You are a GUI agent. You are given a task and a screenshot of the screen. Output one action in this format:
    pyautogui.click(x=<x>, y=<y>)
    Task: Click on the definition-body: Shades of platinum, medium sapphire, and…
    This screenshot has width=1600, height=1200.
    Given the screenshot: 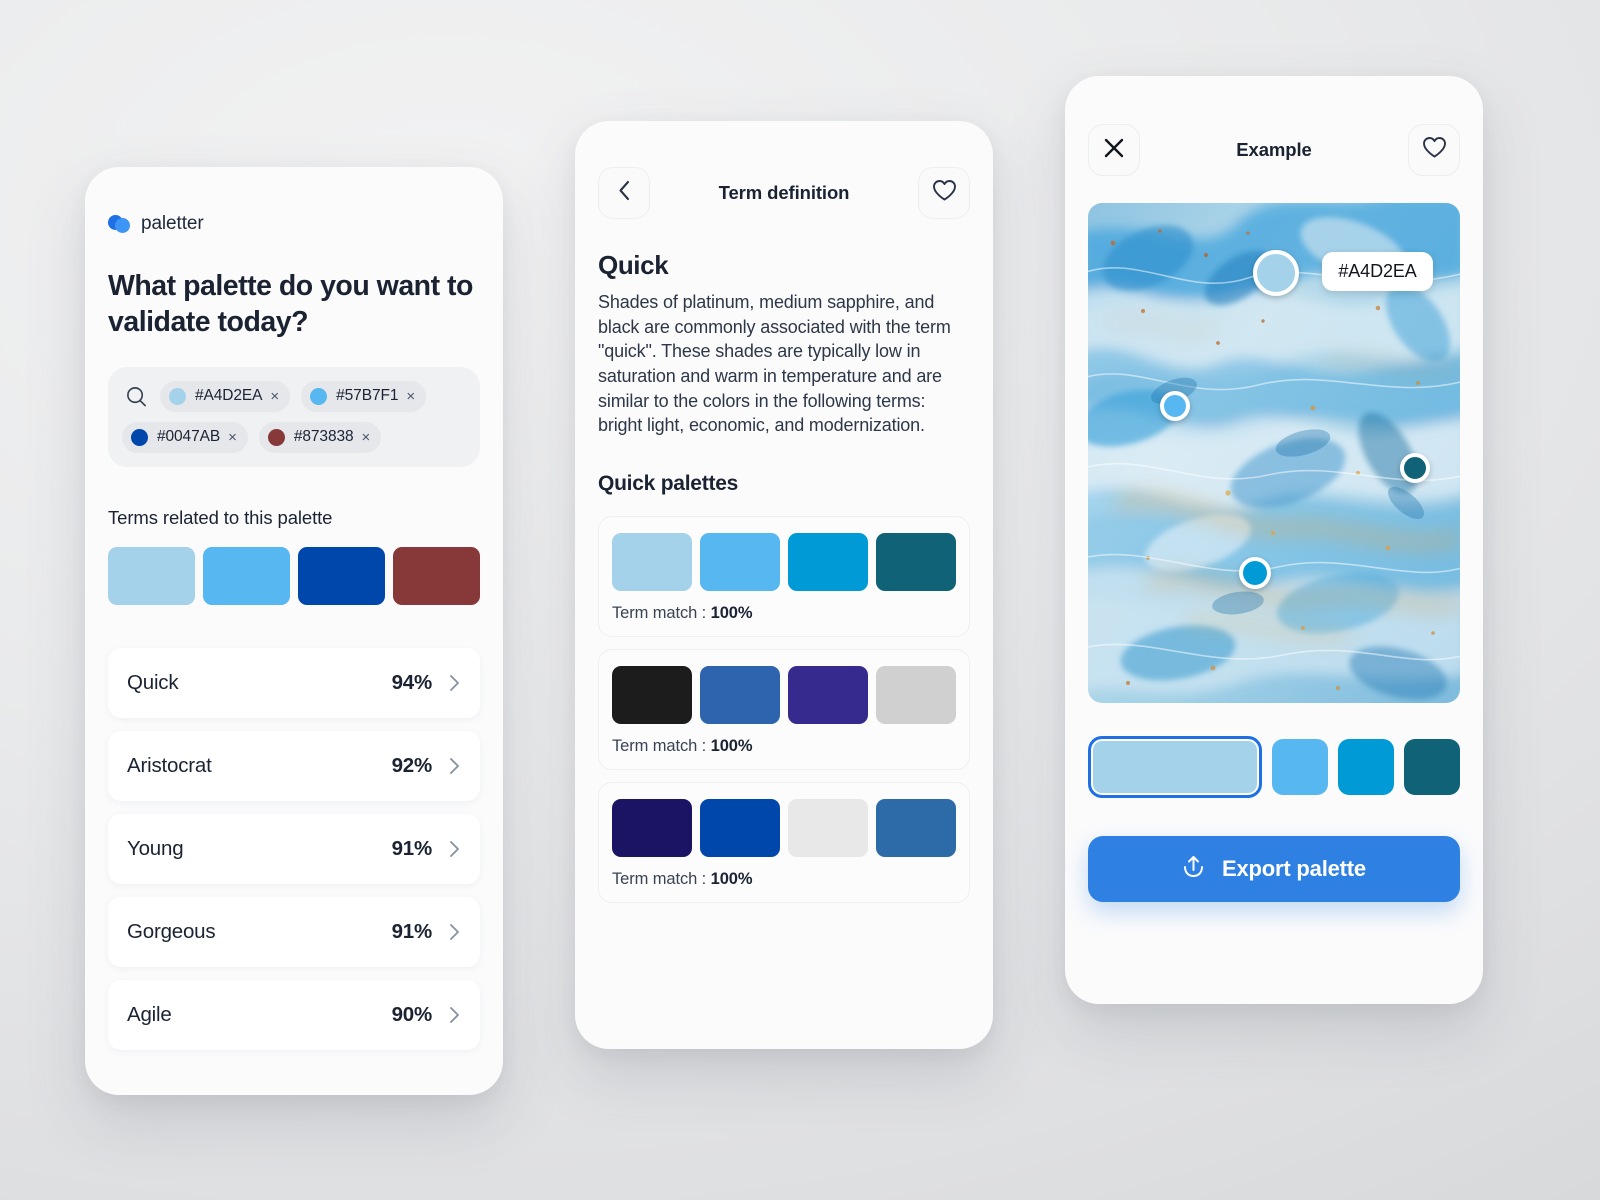 What is the action you would take?
    pyautogui.click(x=774, y=364)
    